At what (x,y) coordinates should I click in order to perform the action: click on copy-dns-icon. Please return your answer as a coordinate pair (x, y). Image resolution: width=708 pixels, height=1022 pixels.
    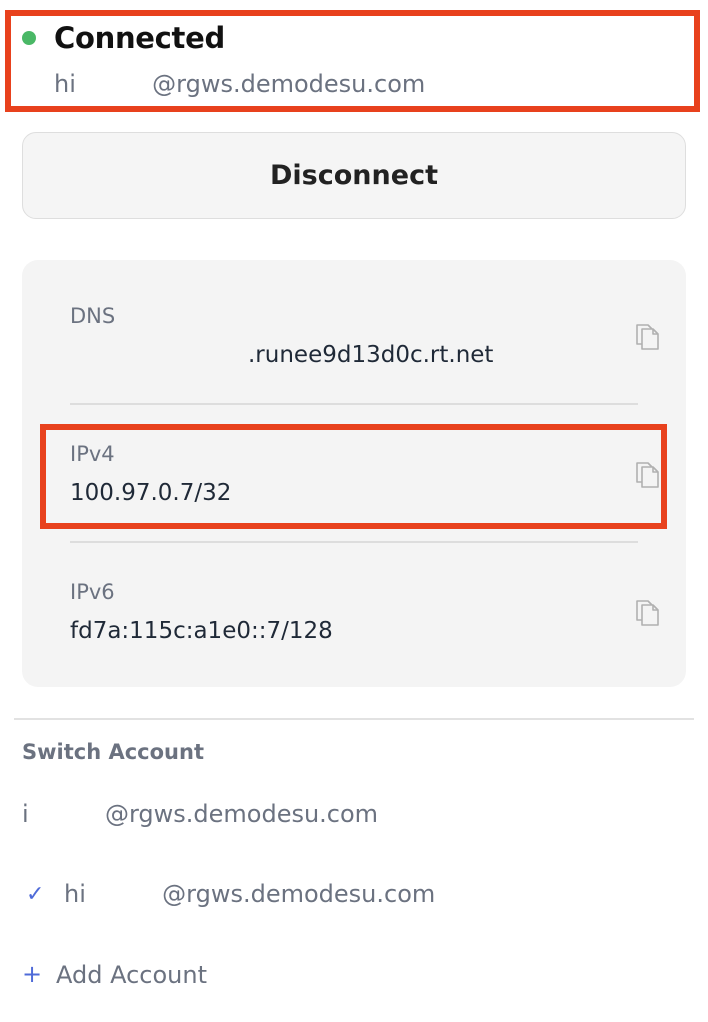
    Looking at the image, I should click on (647, 336).